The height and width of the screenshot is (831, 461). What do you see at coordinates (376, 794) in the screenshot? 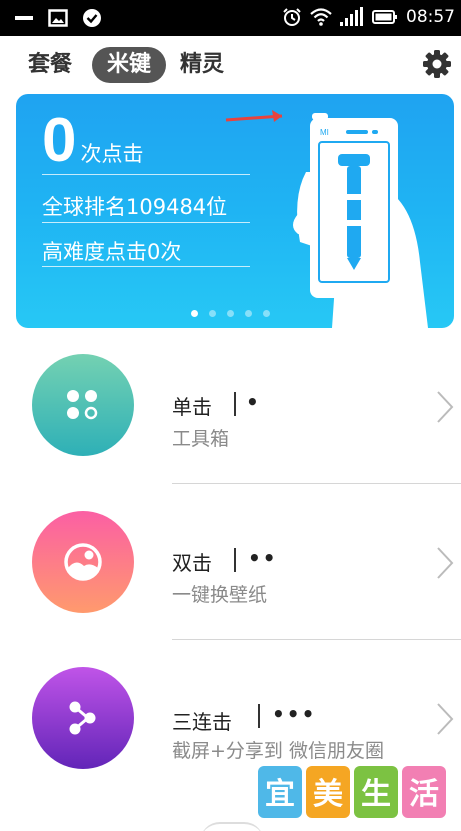
I see `svg-text: 生` at bounding box center [376, 794].